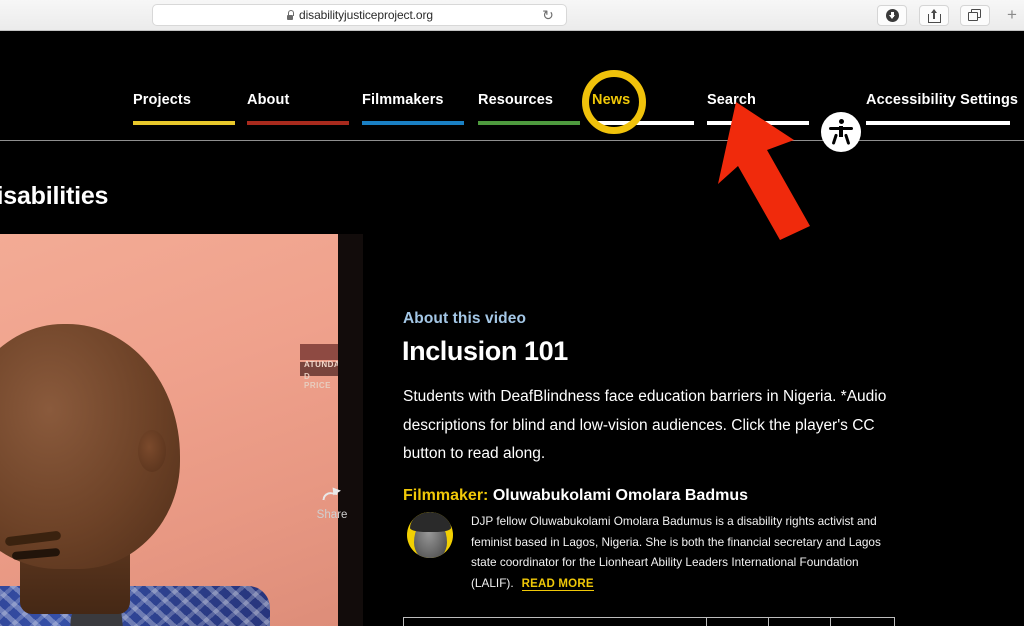 This screenshot has height=626, width=1024. Describe the element at coordinates (892, 15) in the screenshot. I see `download-icon` at that location.